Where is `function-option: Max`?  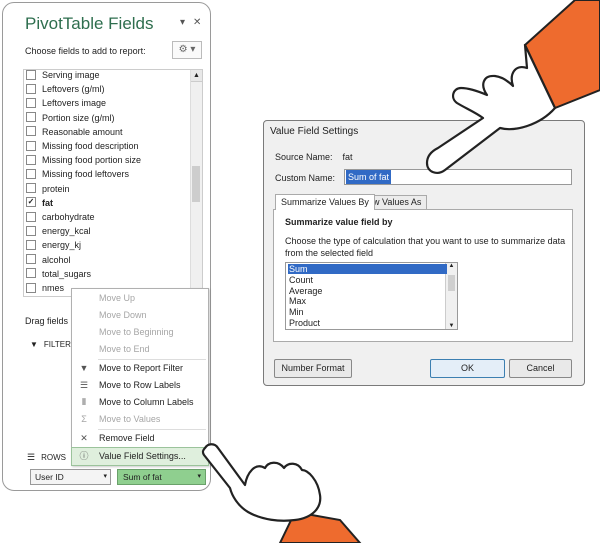 function-option: Max is located at coordinates (367, 301).